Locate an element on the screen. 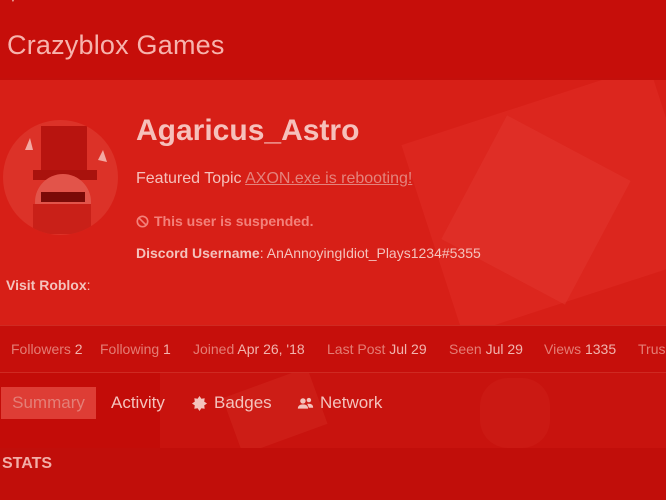 The image size is (666, 500). content-area is located at coordinates (333, 474).